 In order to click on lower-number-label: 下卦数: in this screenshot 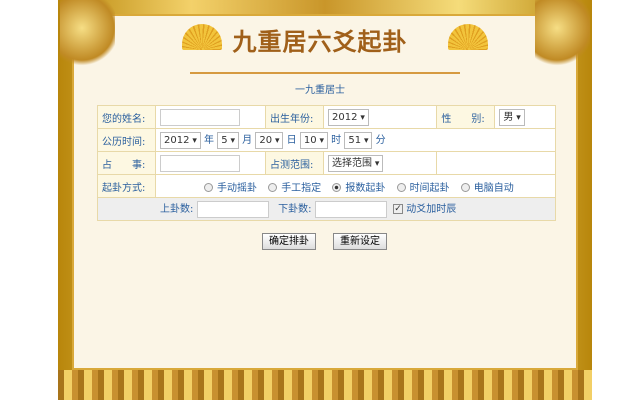, I will do `click(295, 210)`.